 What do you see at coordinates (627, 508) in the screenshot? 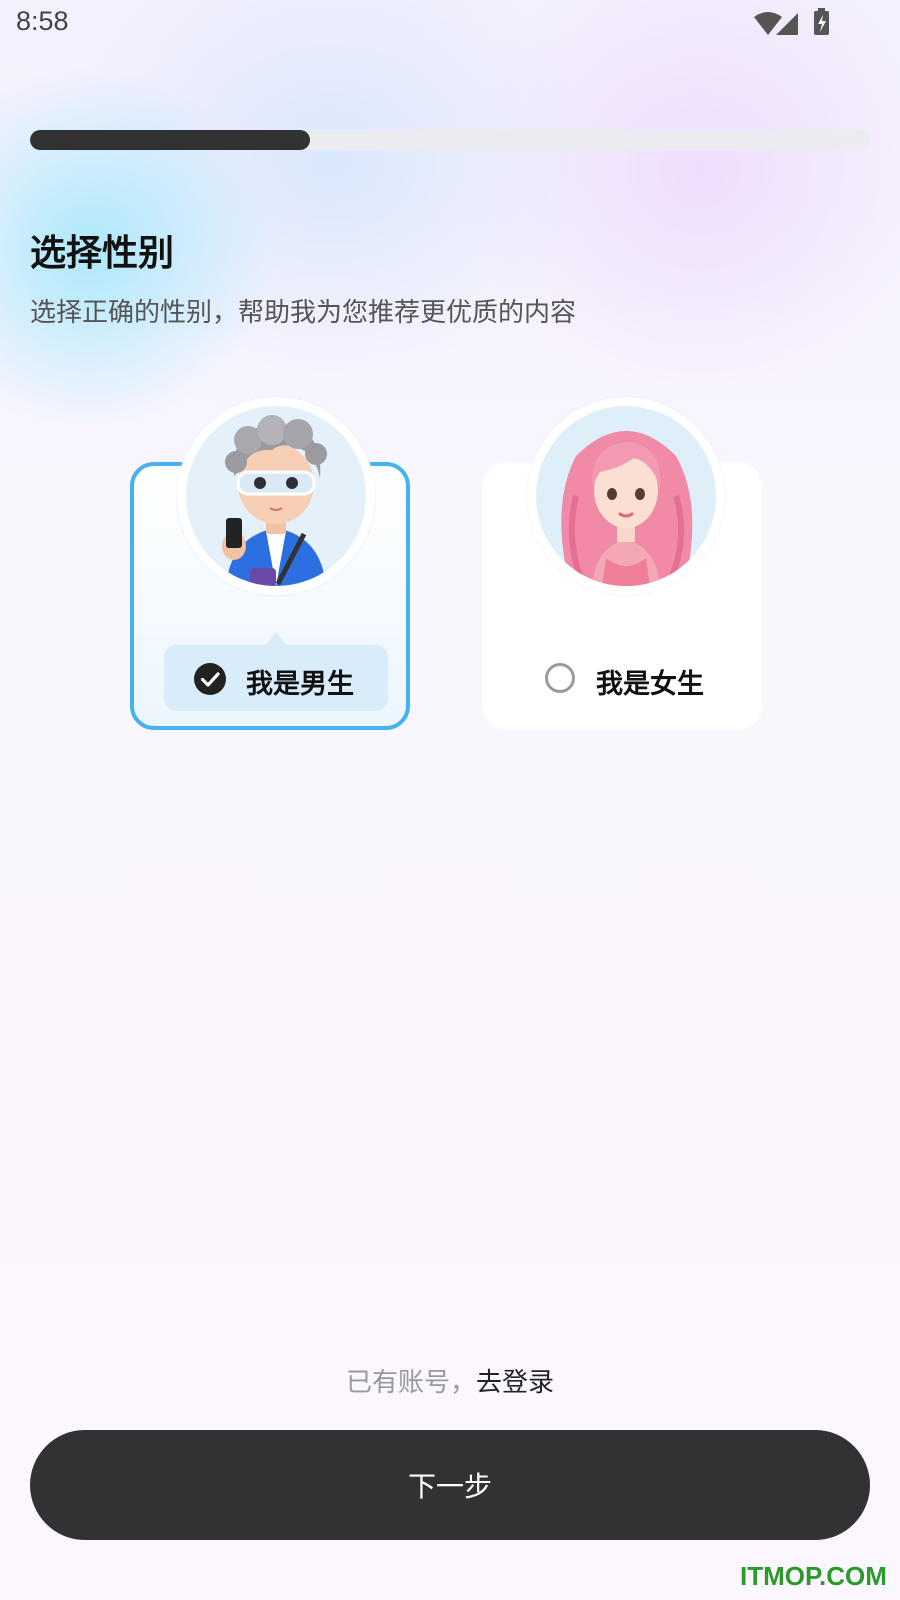
I see `female-cartoon-avatar` at bounding box center [627, 508].